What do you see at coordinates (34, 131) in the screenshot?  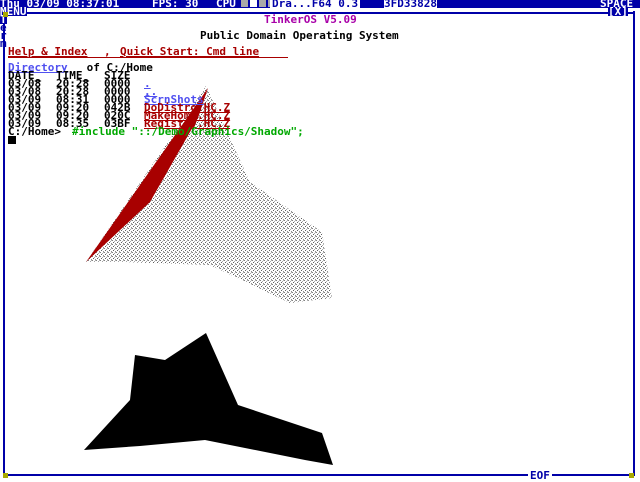 I see `command-prompt: C:/Home>` at bounding box center [34, 131].